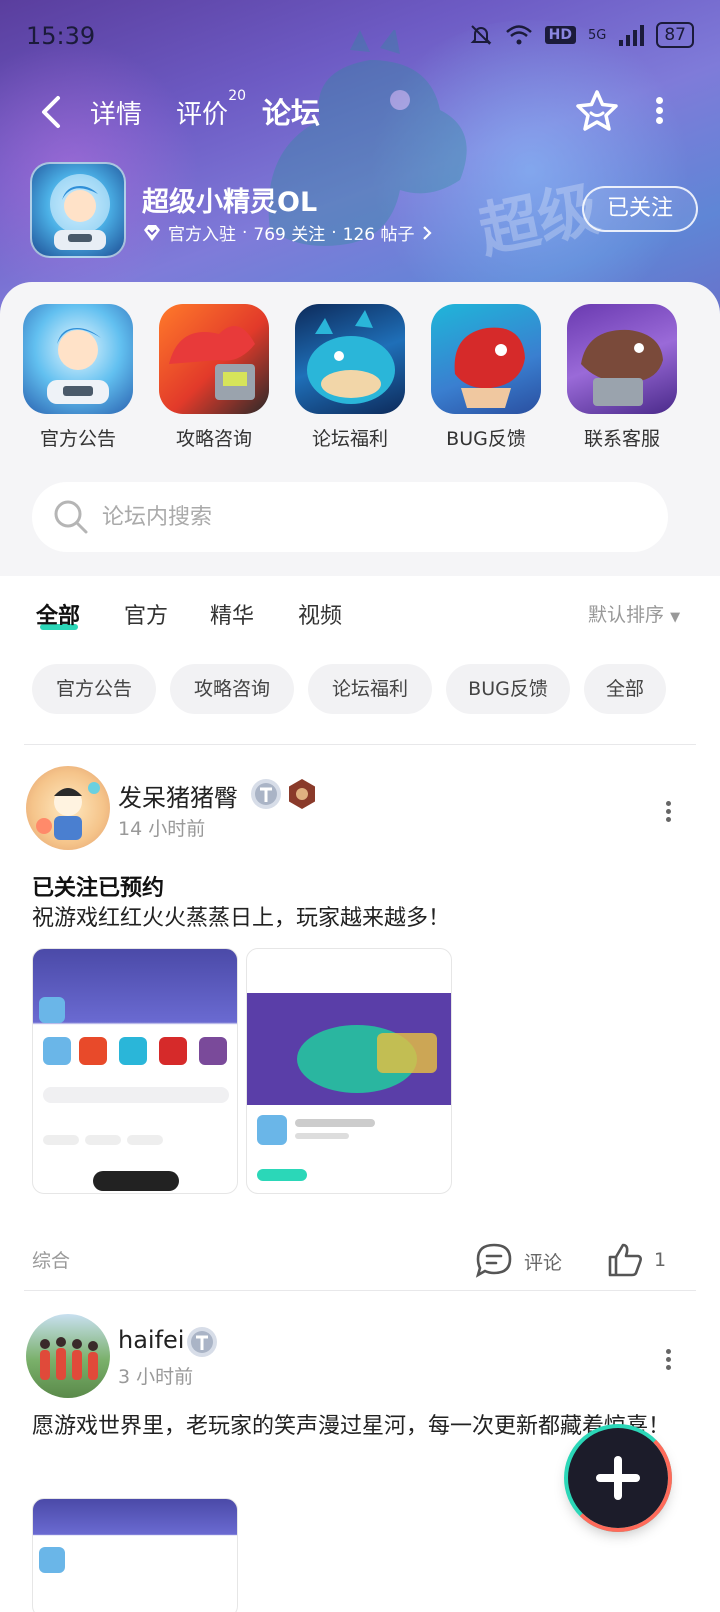  I want to click on announcement-art, so click(78, 366).